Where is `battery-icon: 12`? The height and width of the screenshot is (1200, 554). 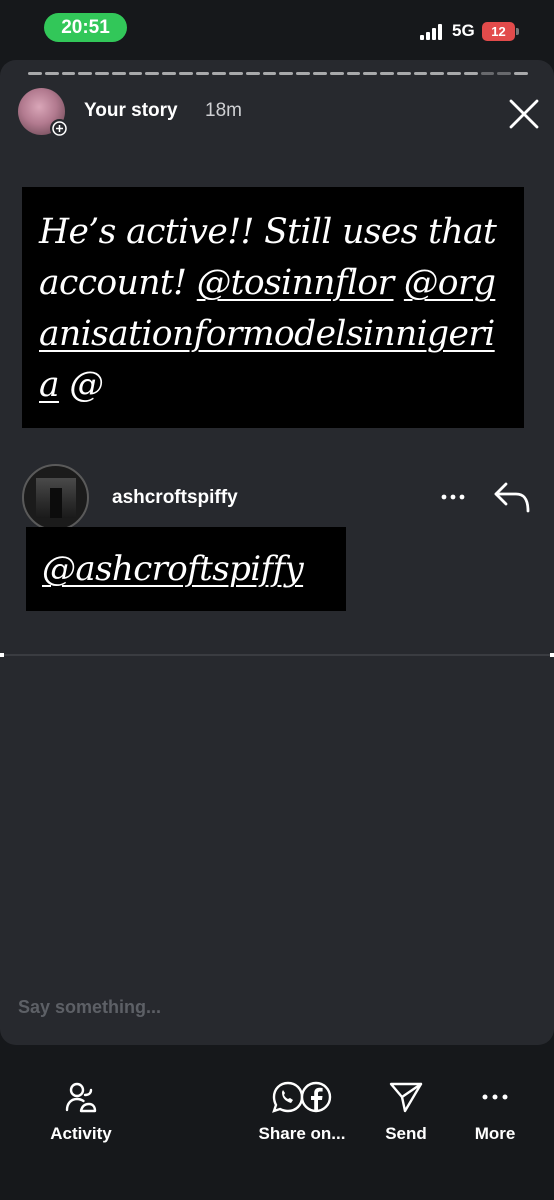 battery-icon: 12 is located at coordinates (500, 31).